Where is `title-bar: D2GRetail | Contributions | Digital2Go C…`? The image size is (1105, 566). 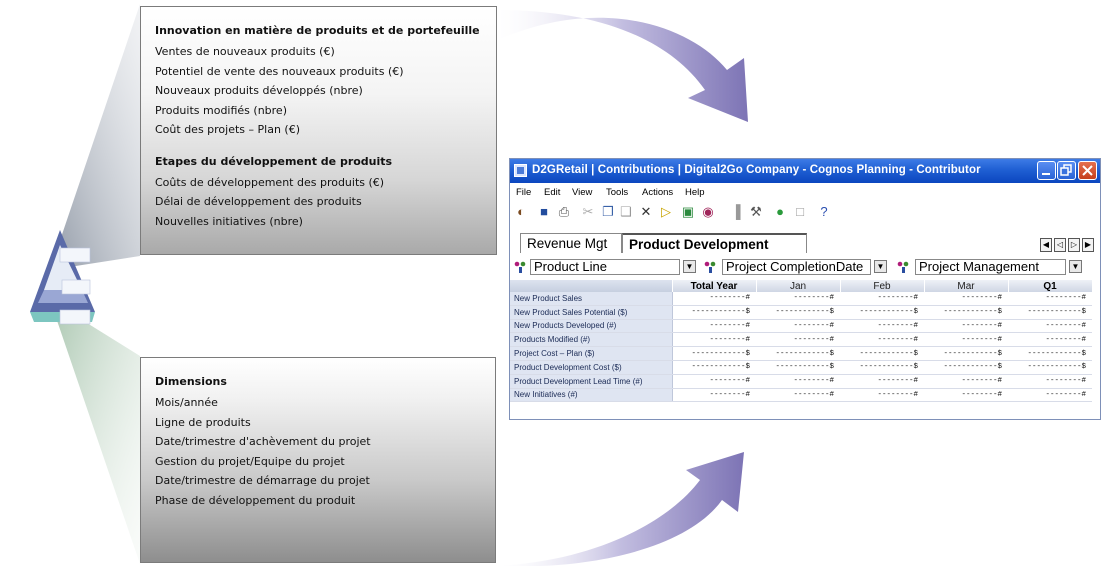
title-bar: D2GRetail | Contributions | Digital2Go C… is located at coordinates (805, 171).